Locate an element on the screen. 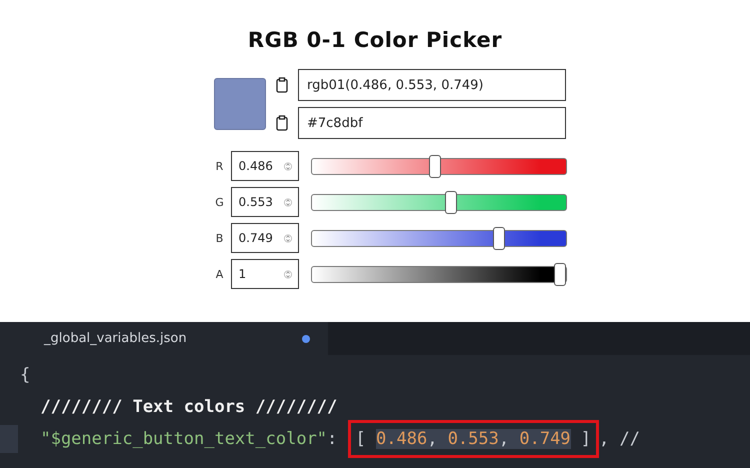 Image resolution: width=750 pixels, height=468 pixels. number-field: 0.749 is located at coordinates (264, 238).